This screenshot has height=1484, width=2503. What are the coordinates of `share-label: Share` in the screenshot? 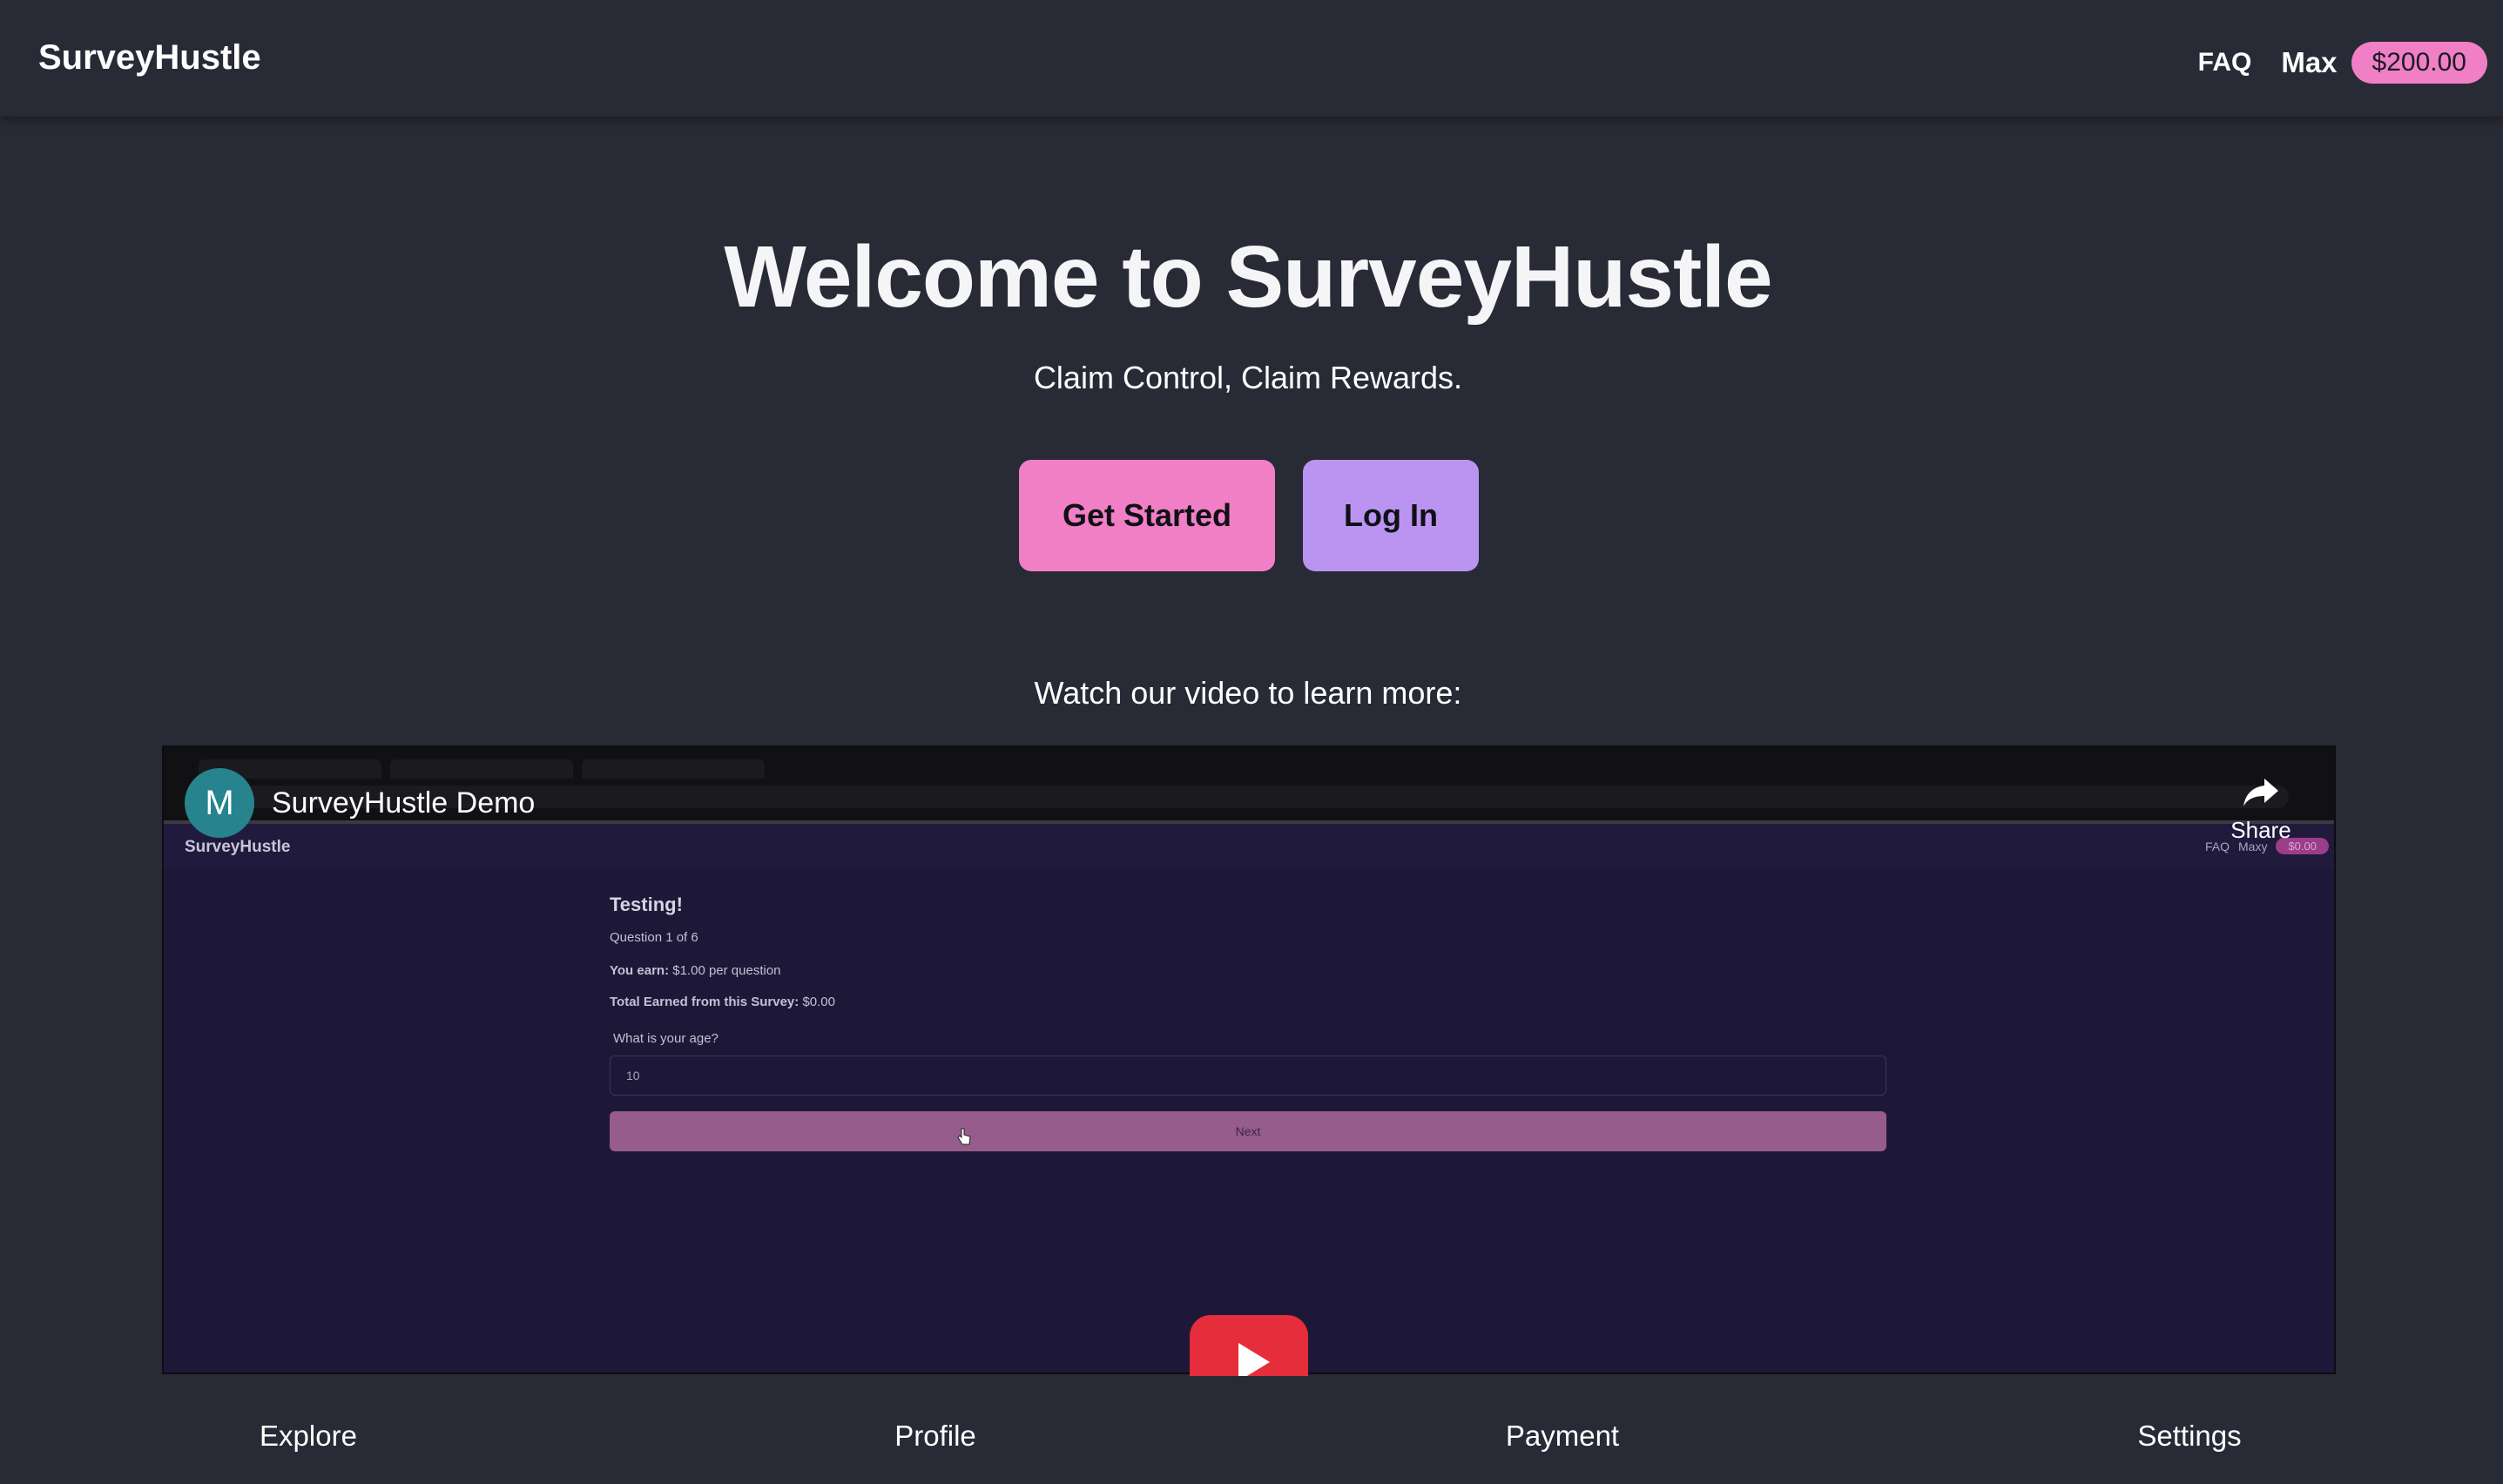 It's located at (2260, 830).